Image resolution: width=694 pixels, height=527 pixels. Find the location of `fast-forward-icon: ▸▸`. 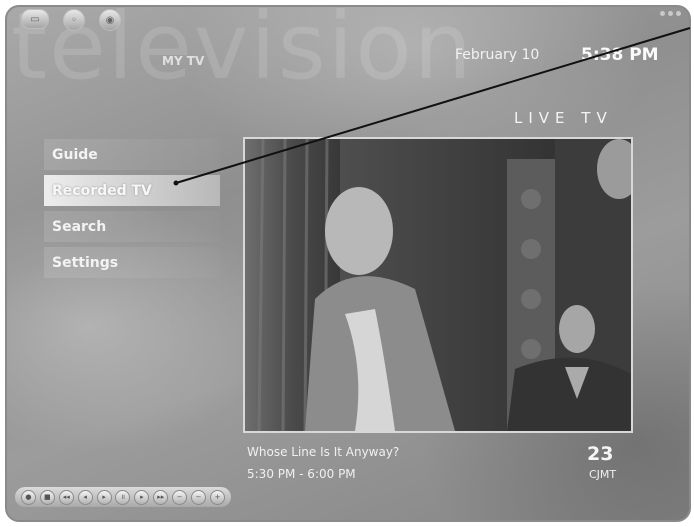

fast-forward-icon: ▸▸ is located at coordinates (161, 497).